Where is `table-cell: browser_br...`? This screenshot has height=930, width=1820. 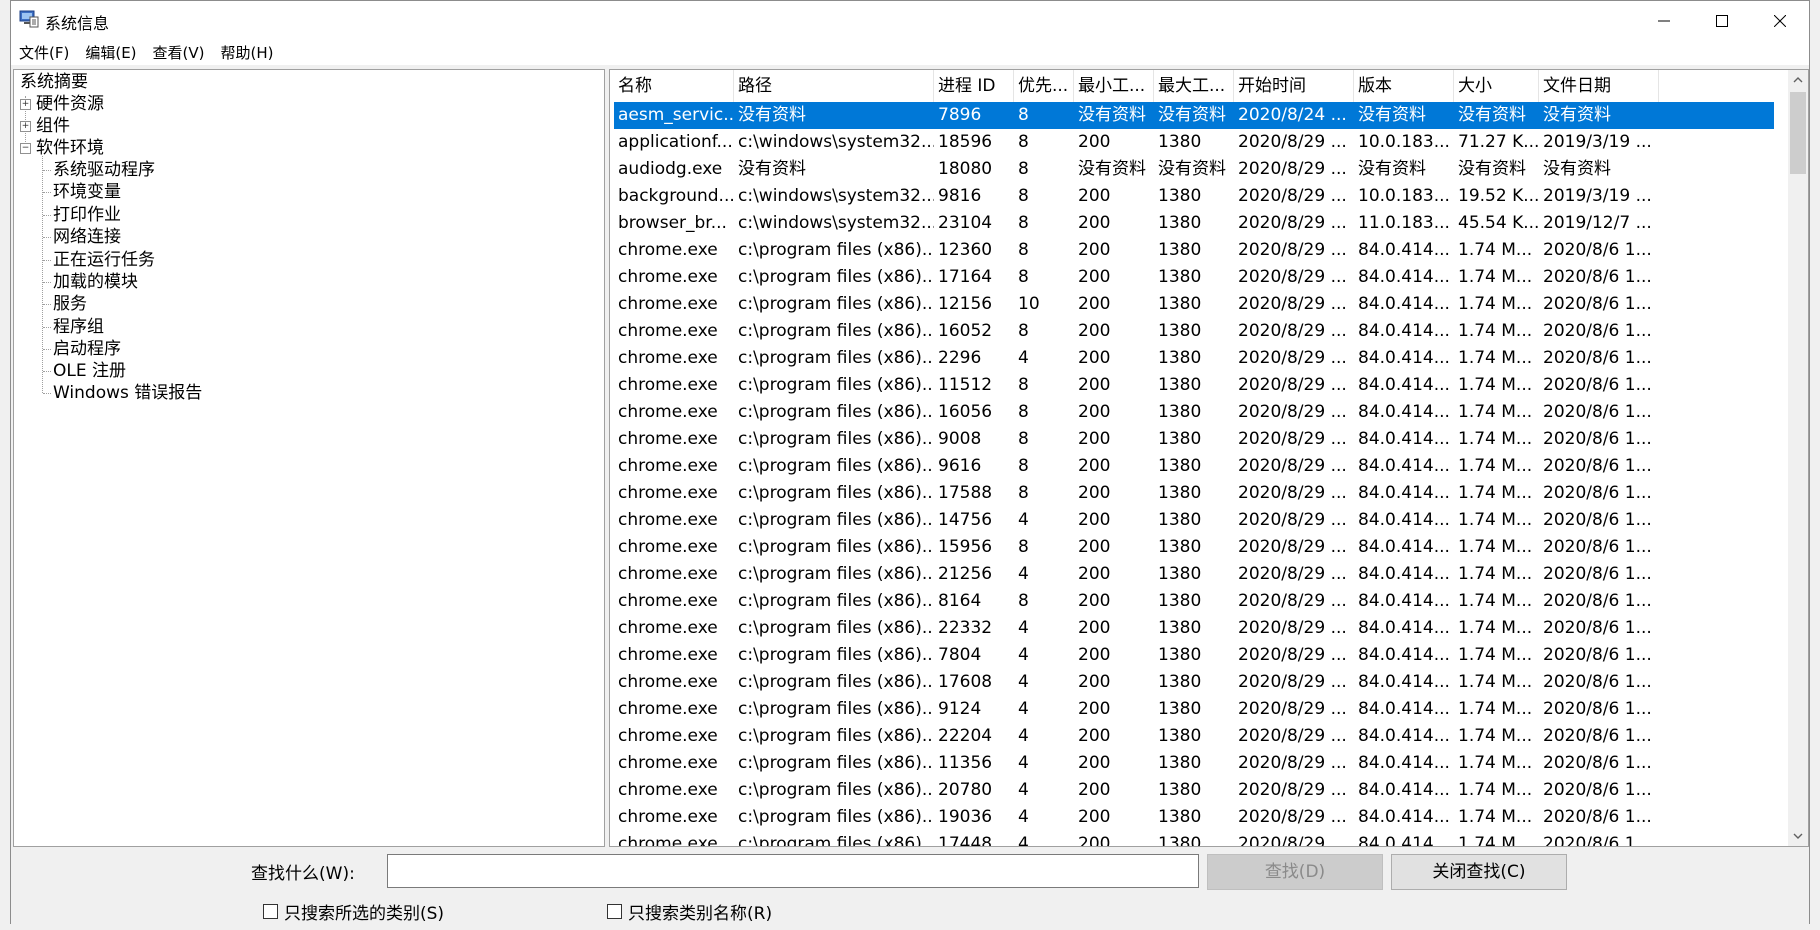 table-cell: browser_br... is located at coordinates (672, 223).